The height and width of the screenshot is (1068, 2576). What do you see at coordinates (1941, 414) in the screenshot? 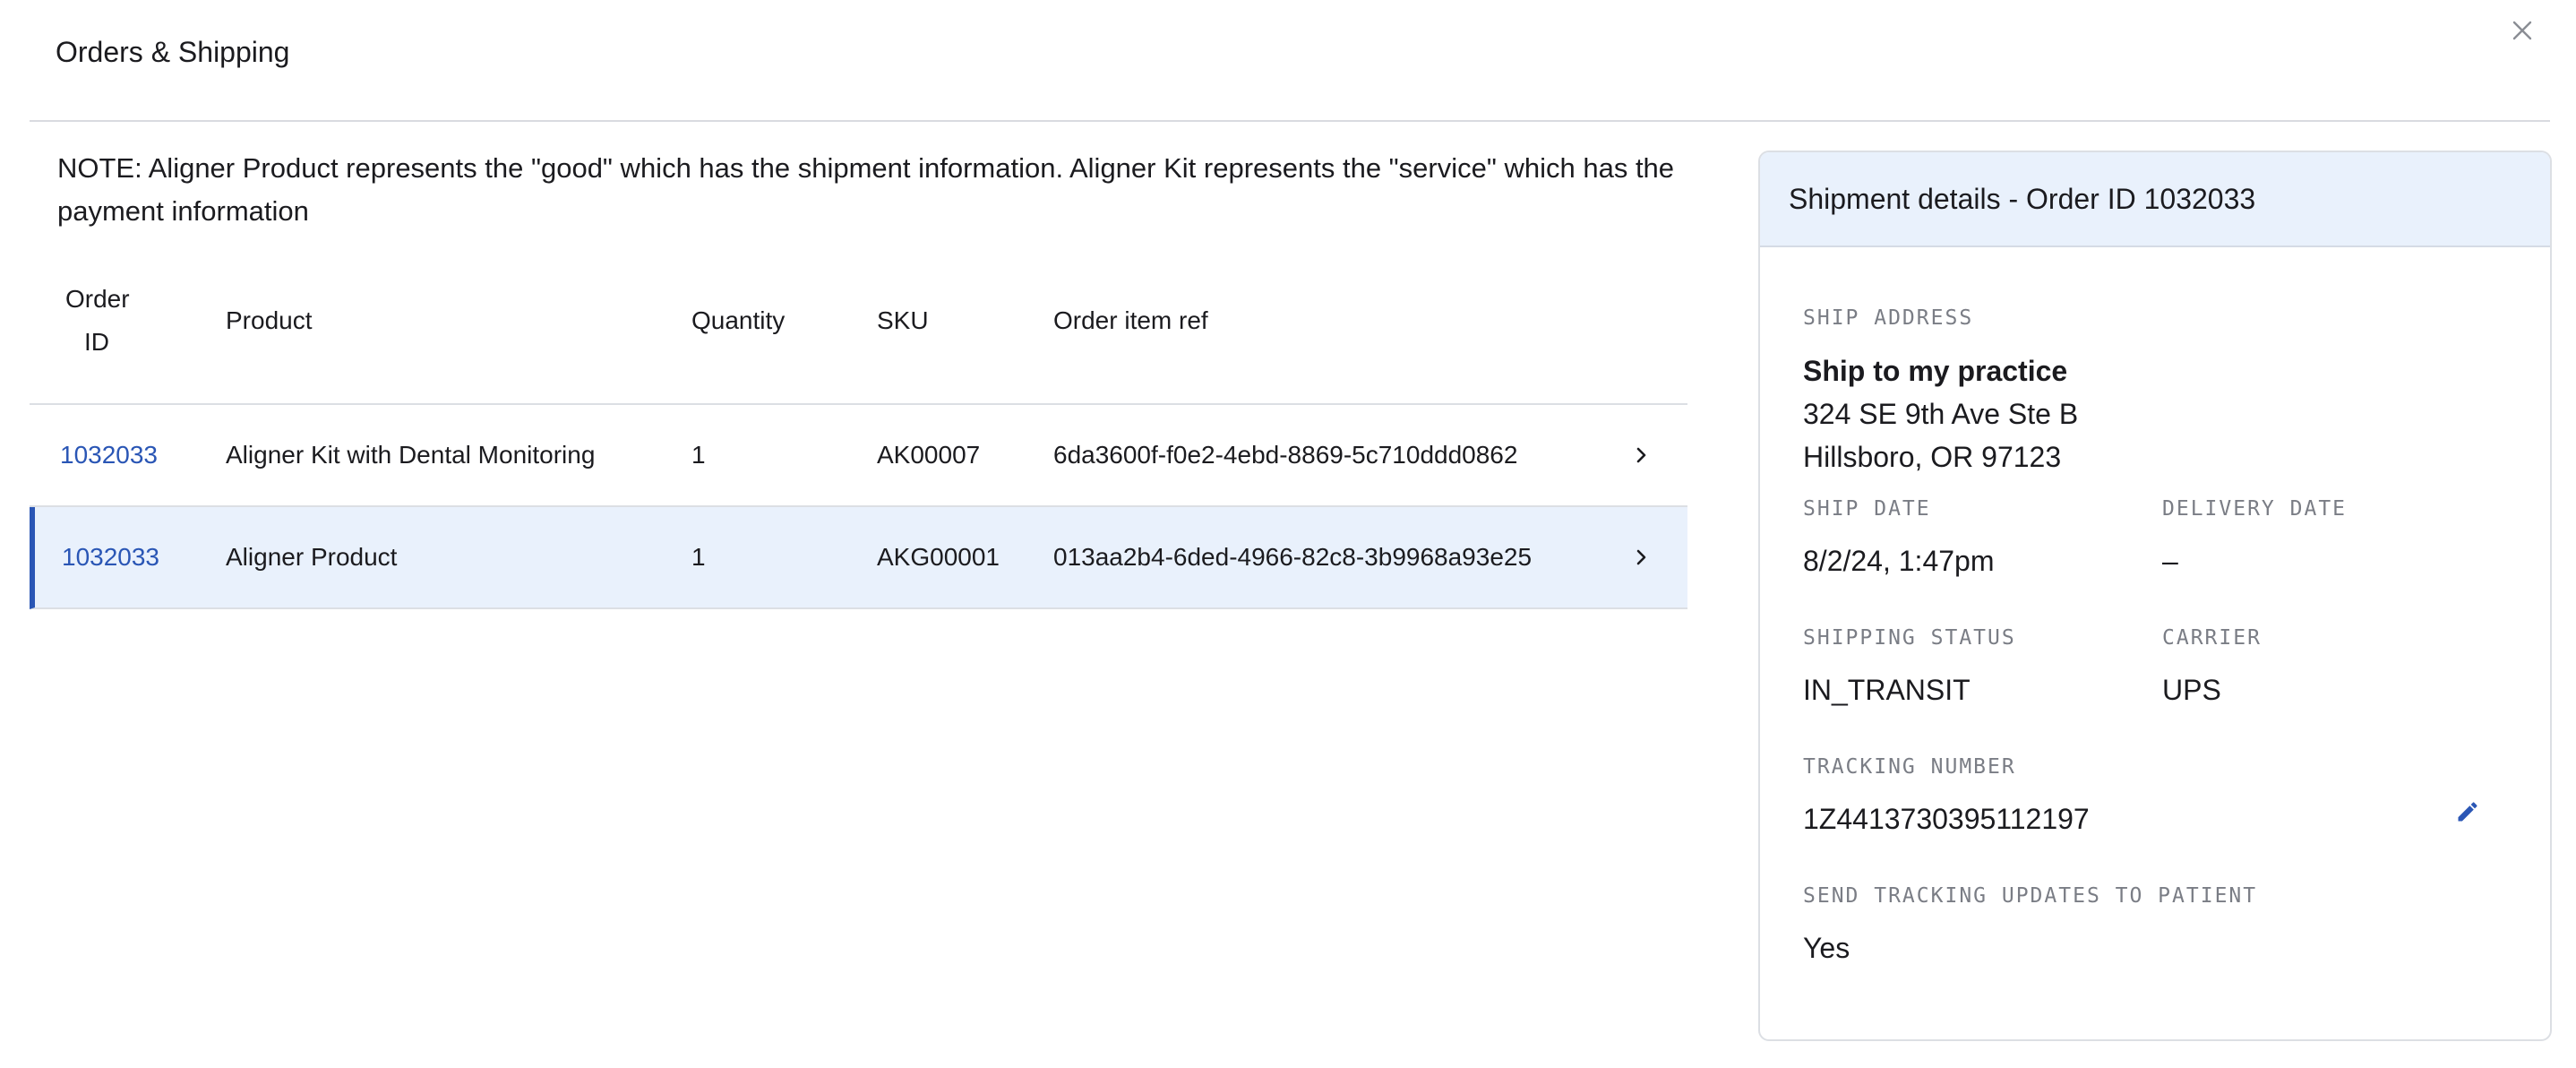
I see `ship-address-line1: 324 SE 9th Ave Ste B` at bounding box center [1941, 414].